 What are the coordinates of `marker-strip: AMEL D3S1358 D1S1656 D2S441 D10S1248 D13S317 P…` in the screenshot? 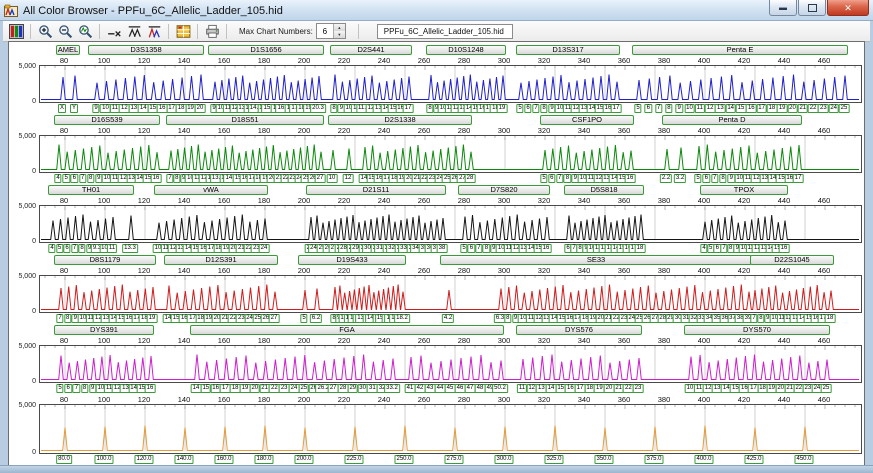 It's located at (449, 50).